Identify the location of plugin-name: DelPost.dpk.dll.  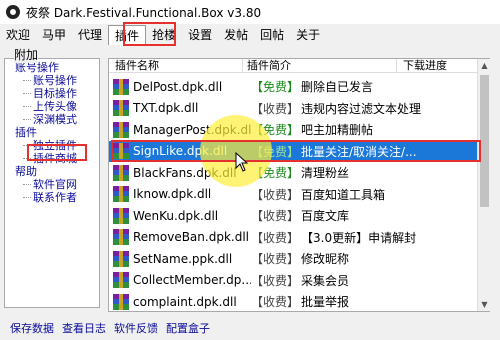
(178, 86).